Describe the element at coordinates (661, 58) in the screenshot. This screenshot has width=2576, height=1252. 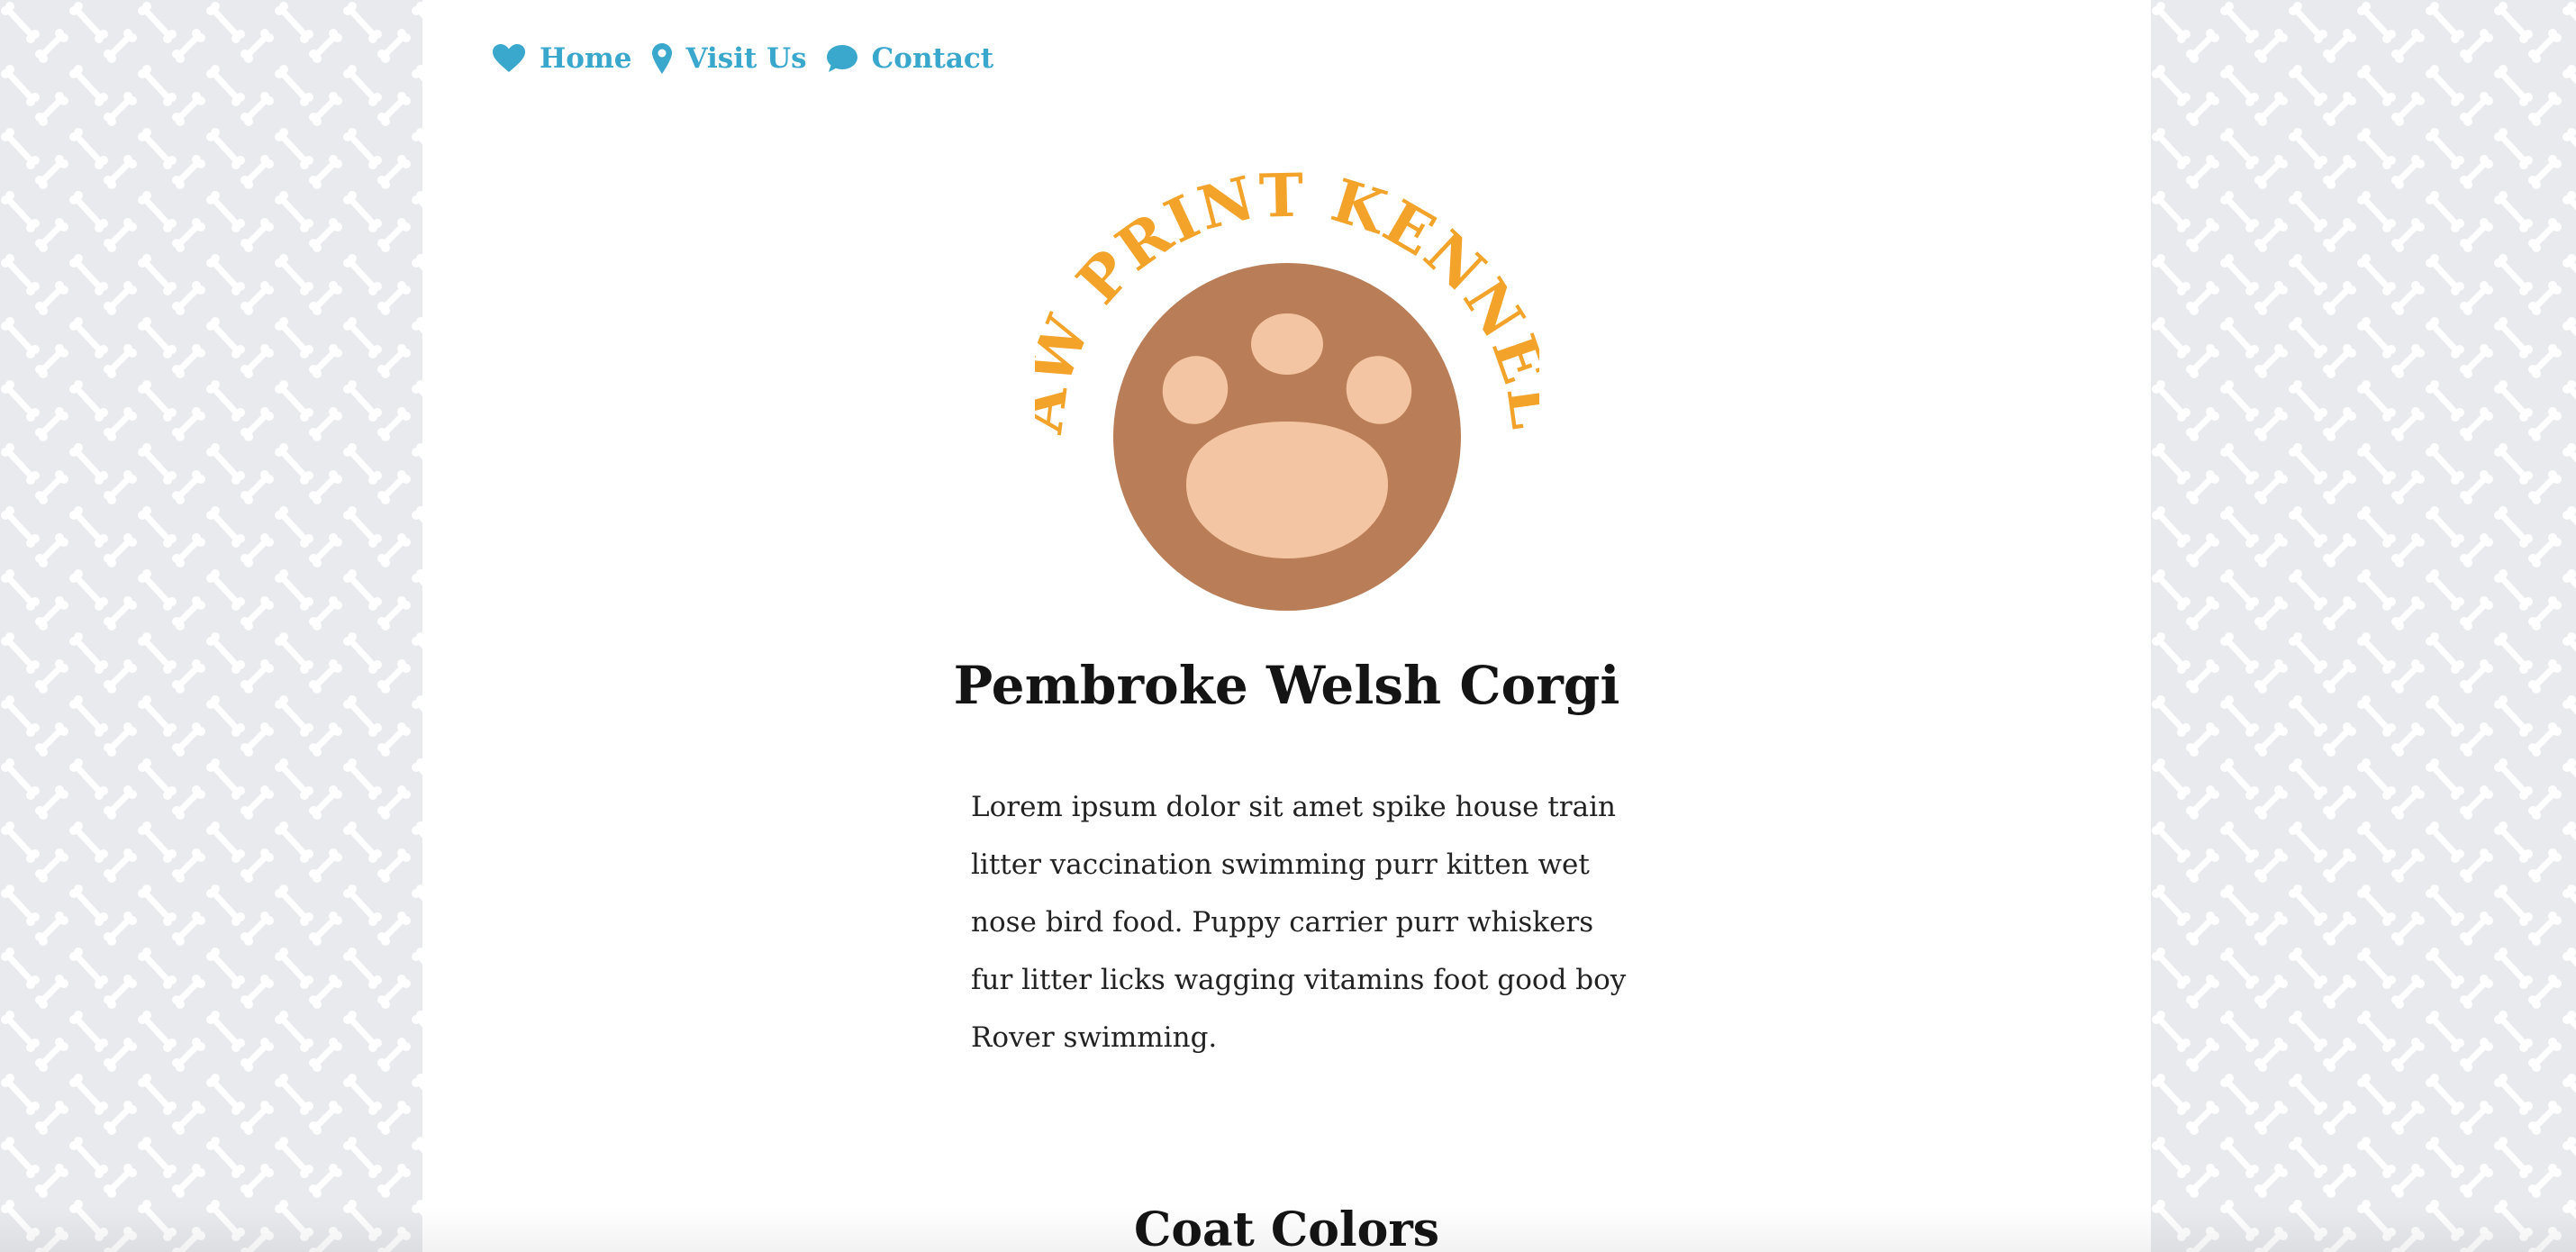
I see `map-pin-icon` at that location.